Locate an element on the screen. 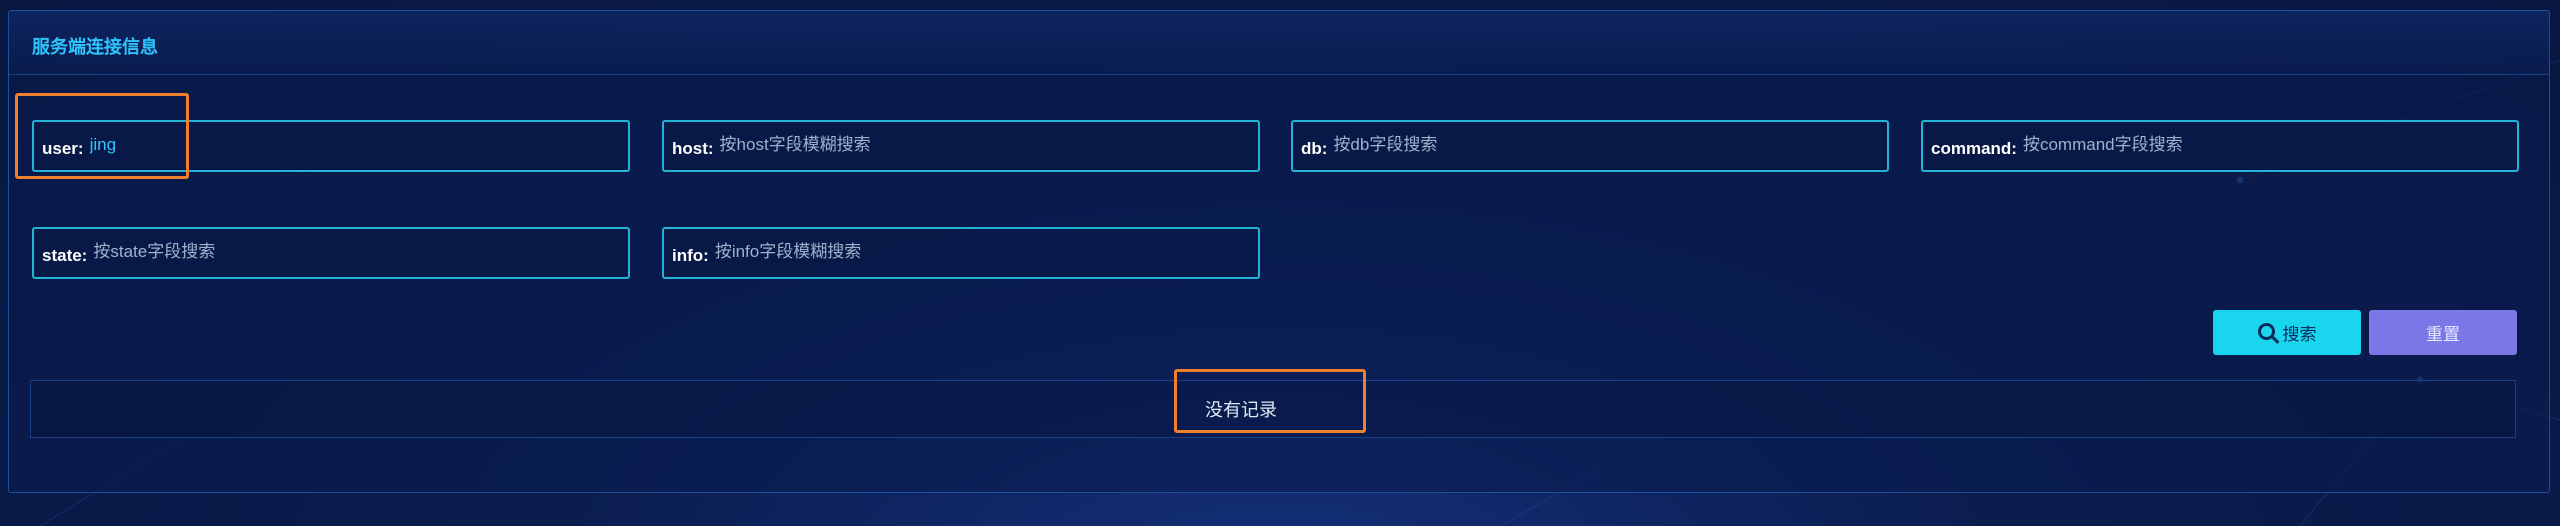  reset-button: 重置 is located at coordinates (2443, 332).